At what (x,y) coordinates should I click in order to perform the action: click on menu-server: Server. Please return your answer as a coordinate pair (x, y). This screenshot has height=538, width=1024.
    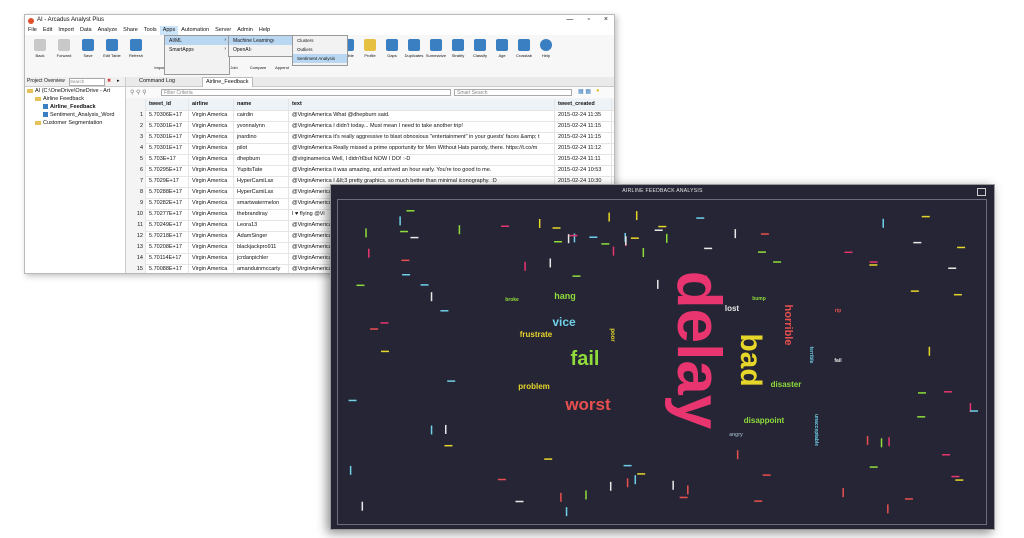
    Looking at the image, I should click on (223, 30).